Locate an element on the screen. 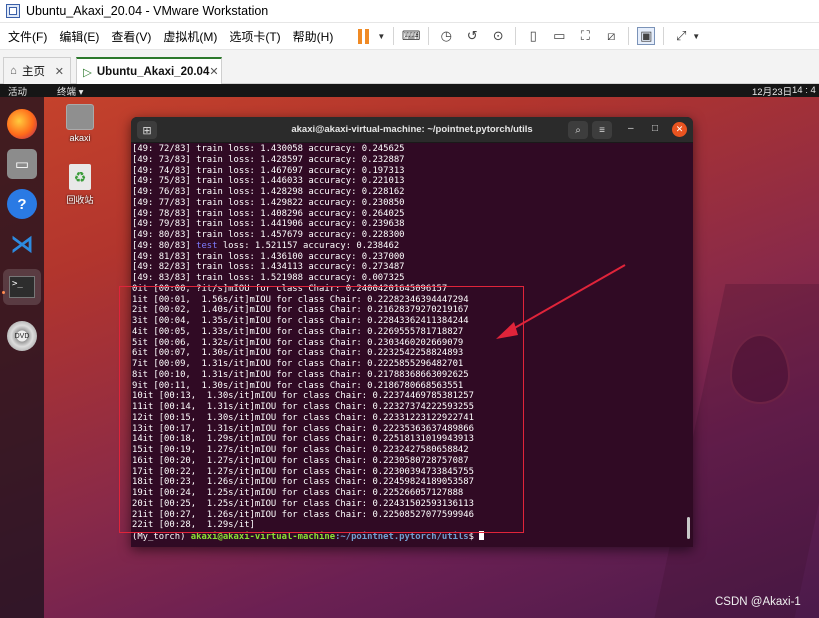 Image resolution: width=819 pixels, height=618 pixels. terminal-scrollbar is located at coordinates (688, 528).